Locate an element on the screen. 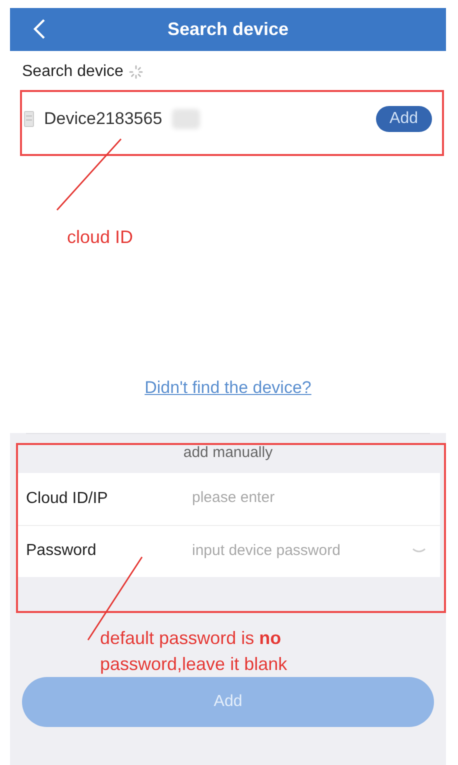 The height and width of the screenshot is (765, 458). device-name: Device2183565 is located at coordinates (103, 119).